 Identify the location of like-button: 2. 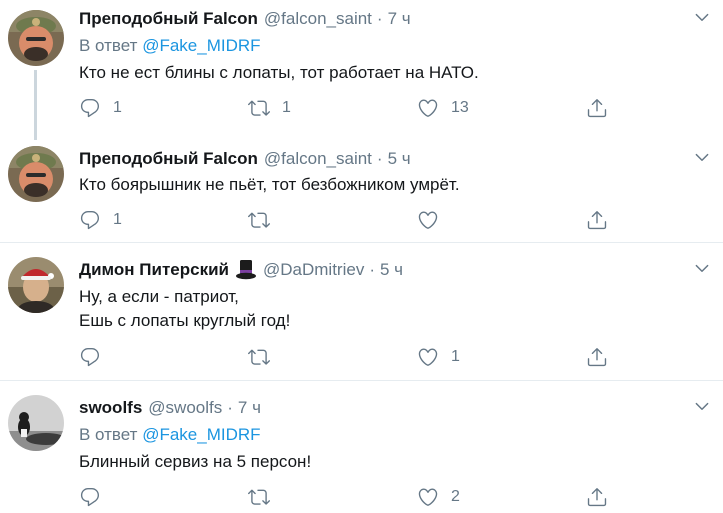
(438, 497).